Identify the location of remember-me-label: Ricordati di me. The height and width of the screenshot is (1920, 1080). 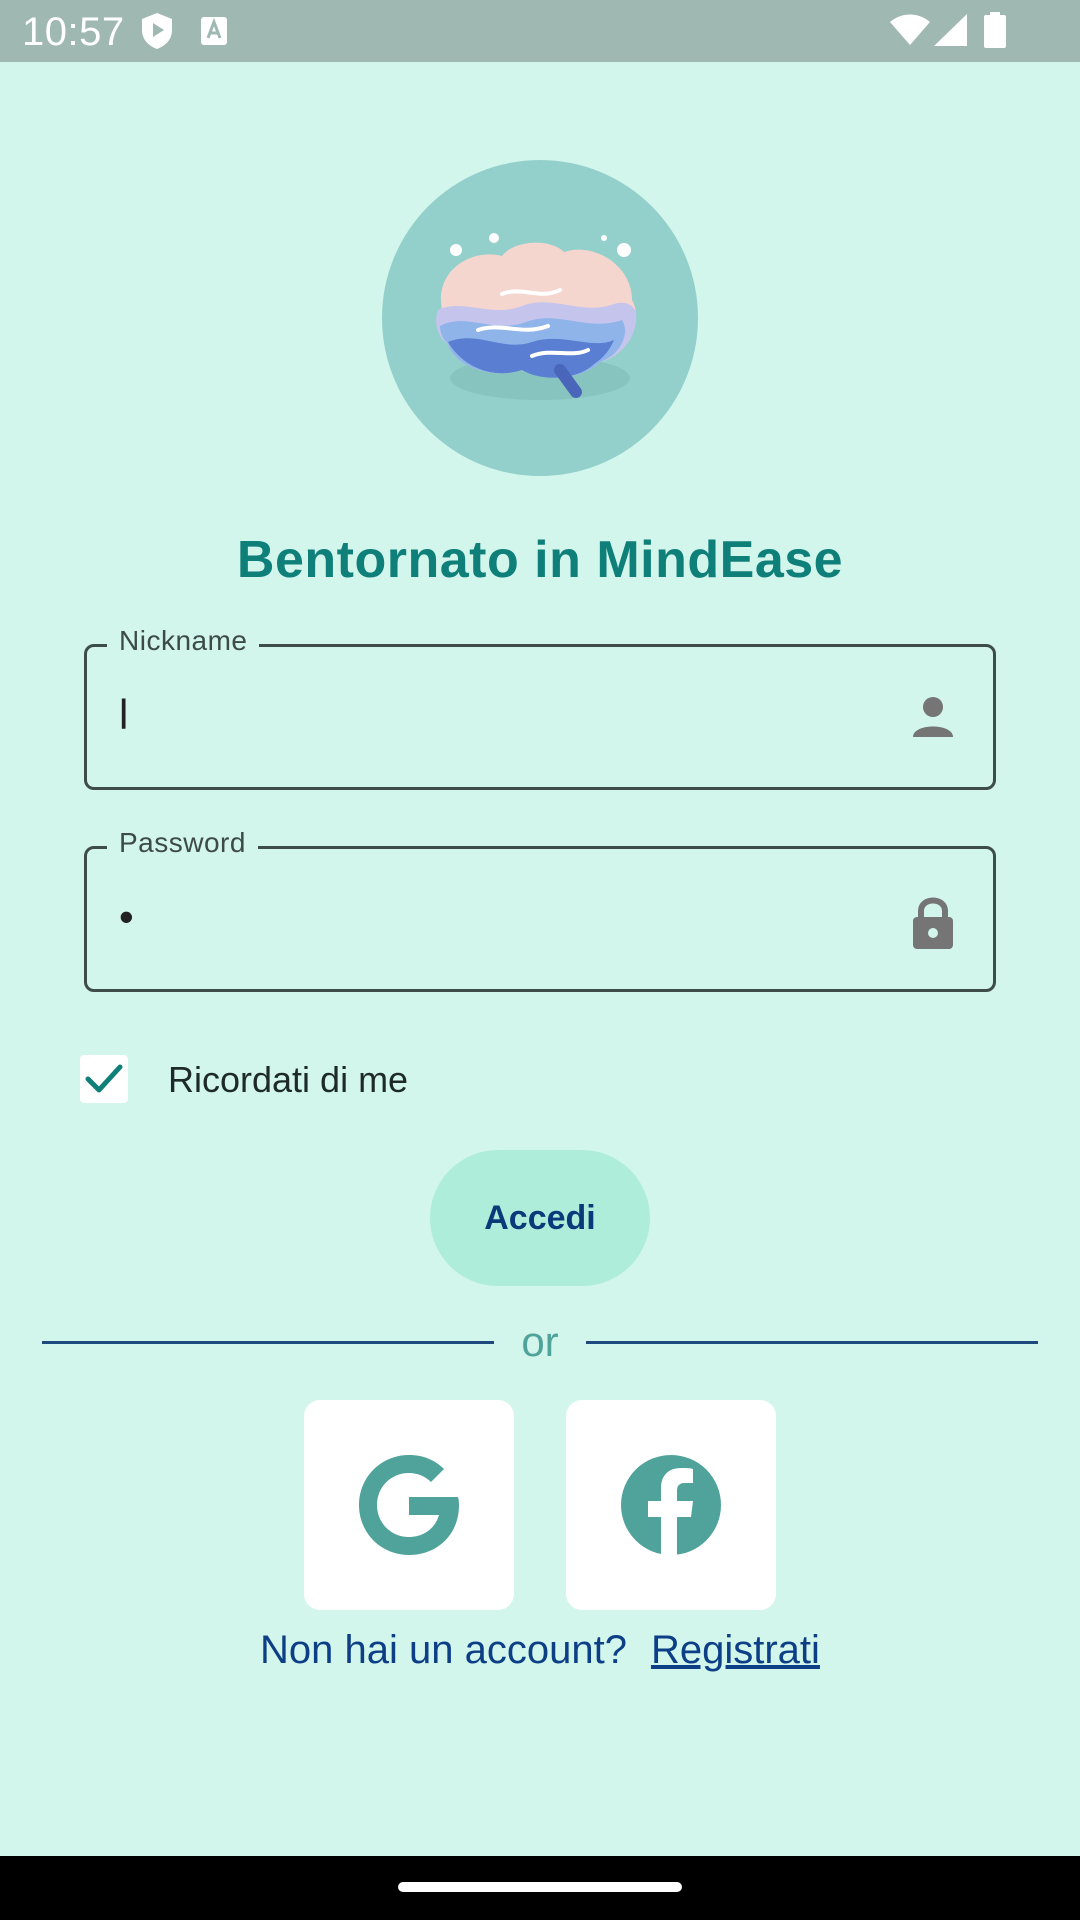
(288, 1079).